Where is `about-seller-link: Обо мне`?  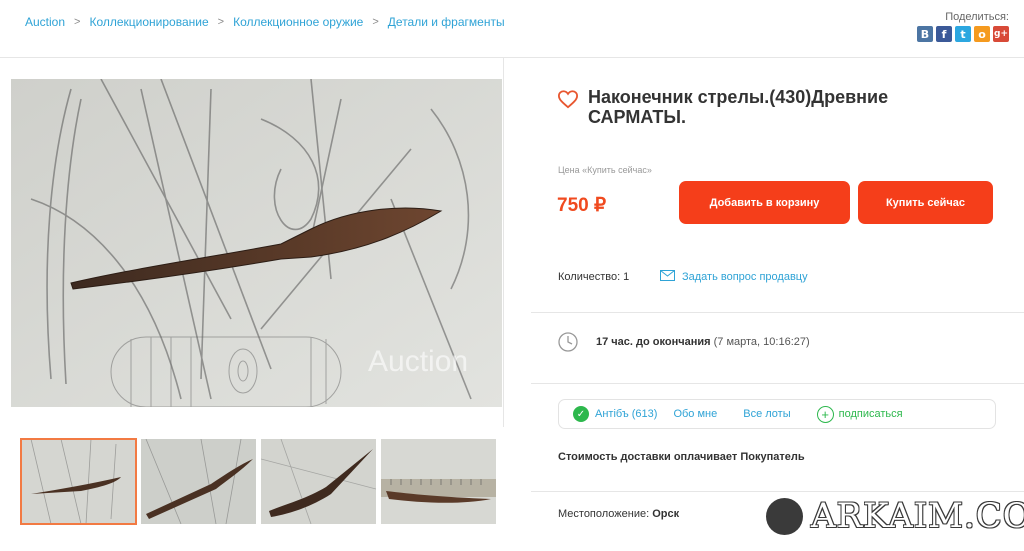
about-seller-link: Обо мне is located at coordinates (695, 414).